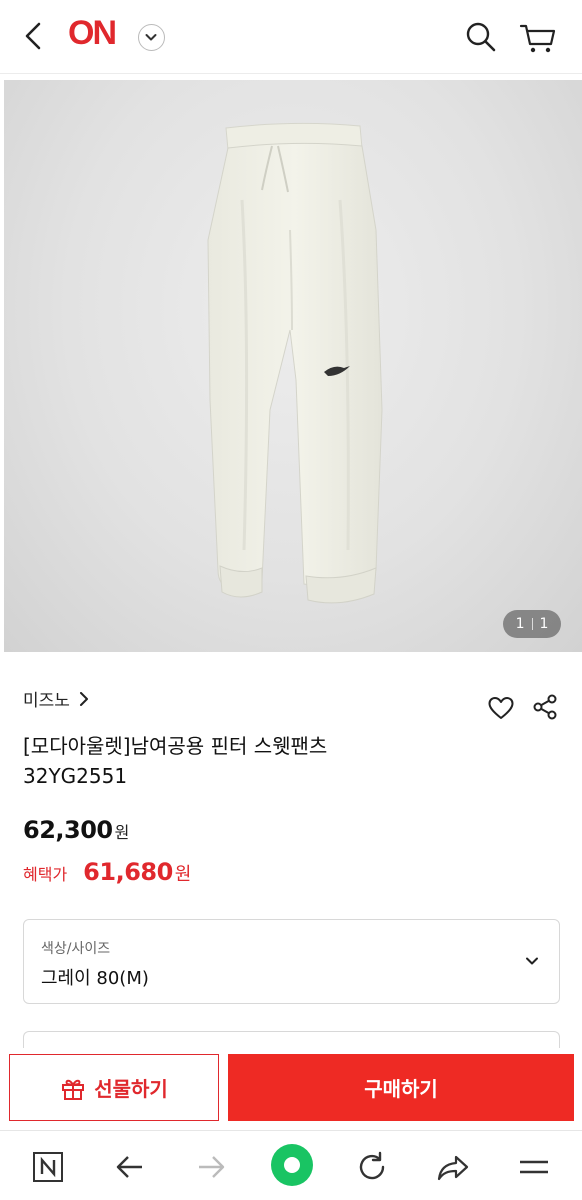 The width and height of the screenshot is (582, 1200). I want to click on arrow-left-icon, so click(130, 1167).